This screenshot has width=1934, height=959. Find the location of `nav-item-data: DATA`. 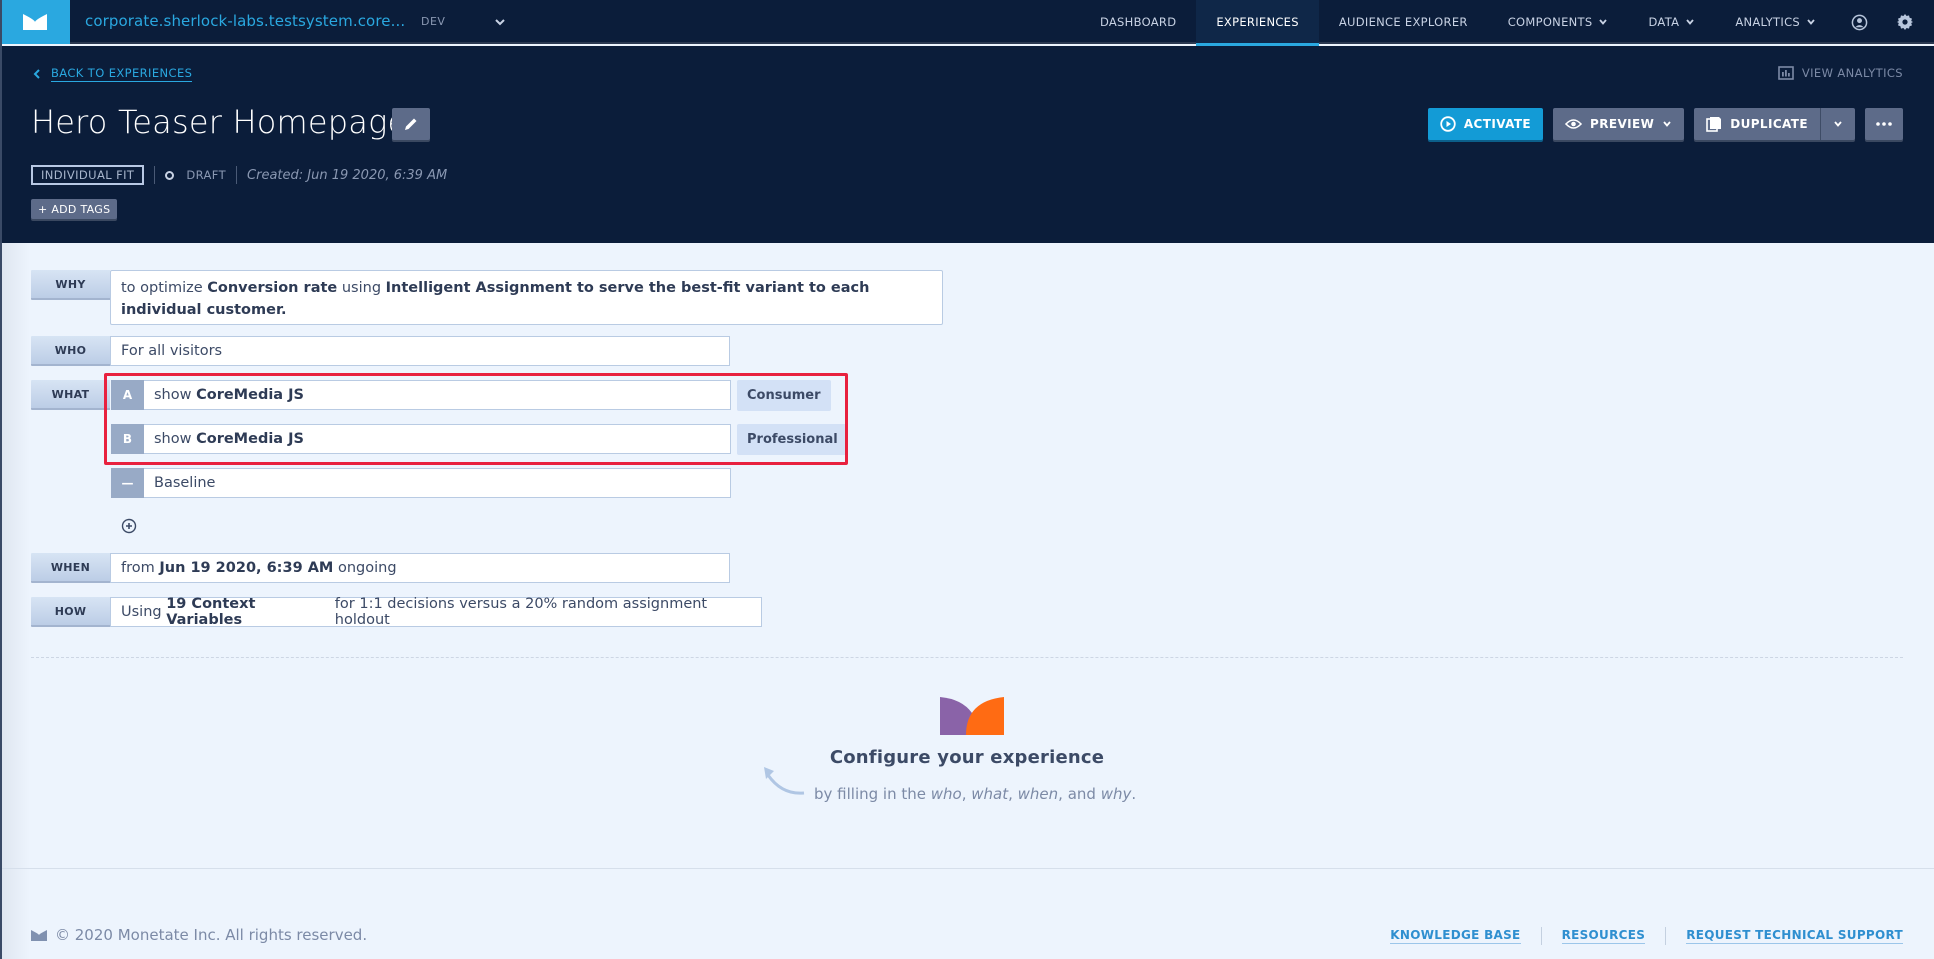

nav-item-data: DATA is located at coordinates (1671, 22).